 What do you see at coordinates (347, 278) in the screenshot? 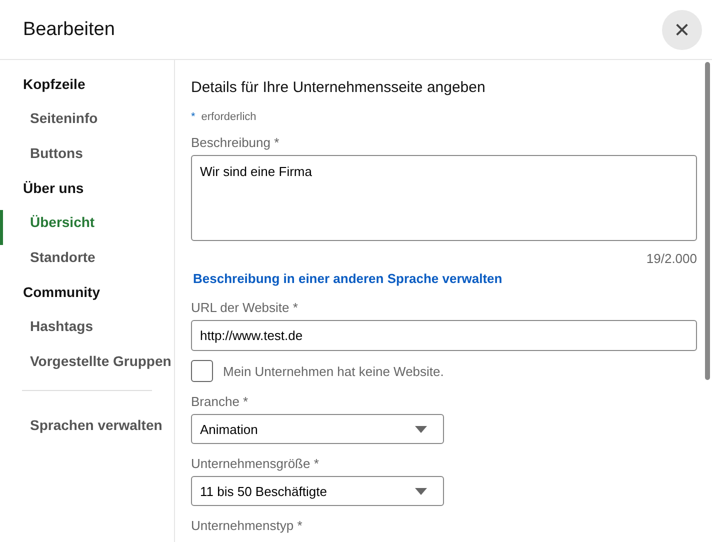
I see `language-link: Beschreibung in einer anderen Sprache verwalten` at bounding box center [347, 278].